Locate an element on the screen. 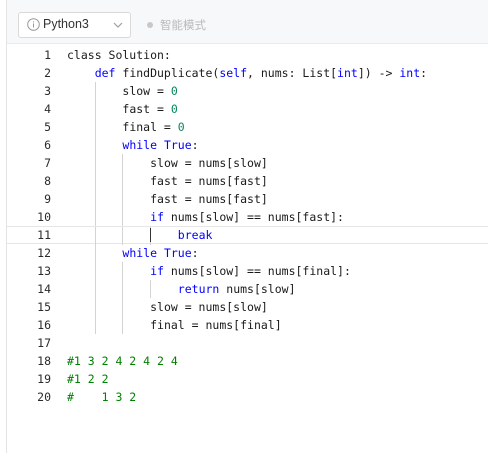 The height and width of the screenshot is (453, 488). code-text: #1 2 2 is located at coordinates (88, 379).